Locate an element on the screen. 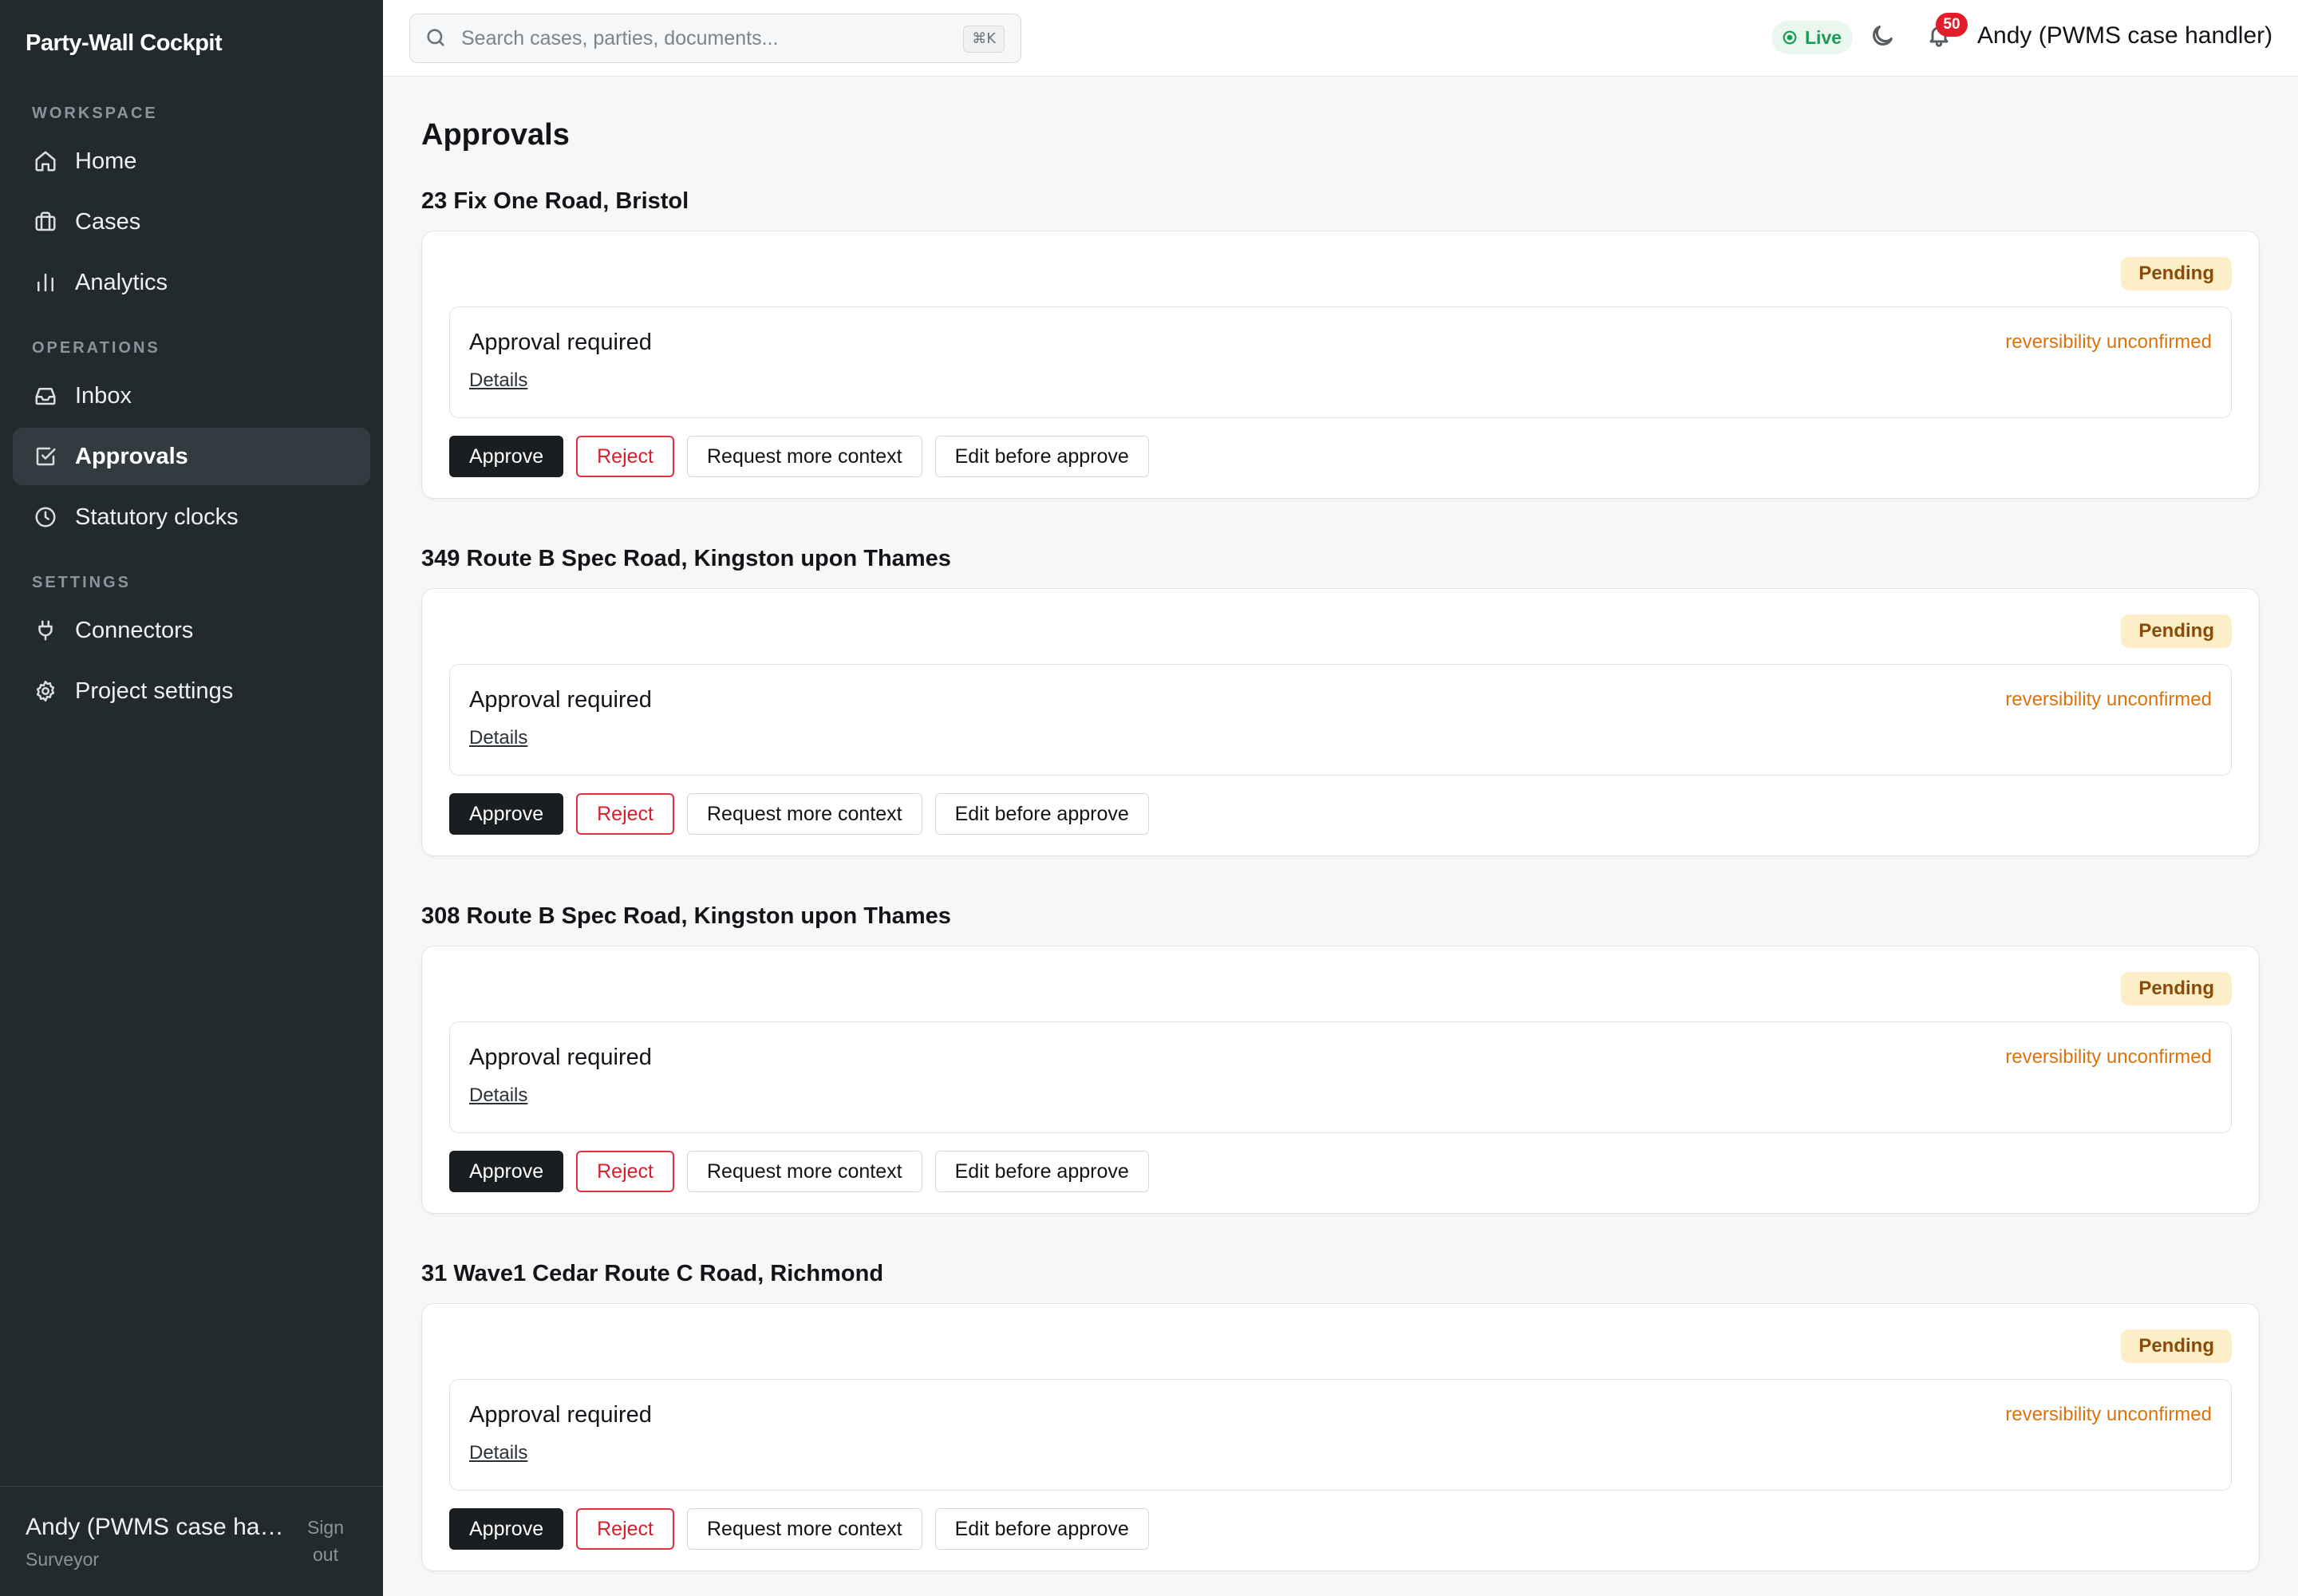 This screenshot has width=2298, height=1596. sidebar-item-label: Connectors is located at coordinates (134, 630).